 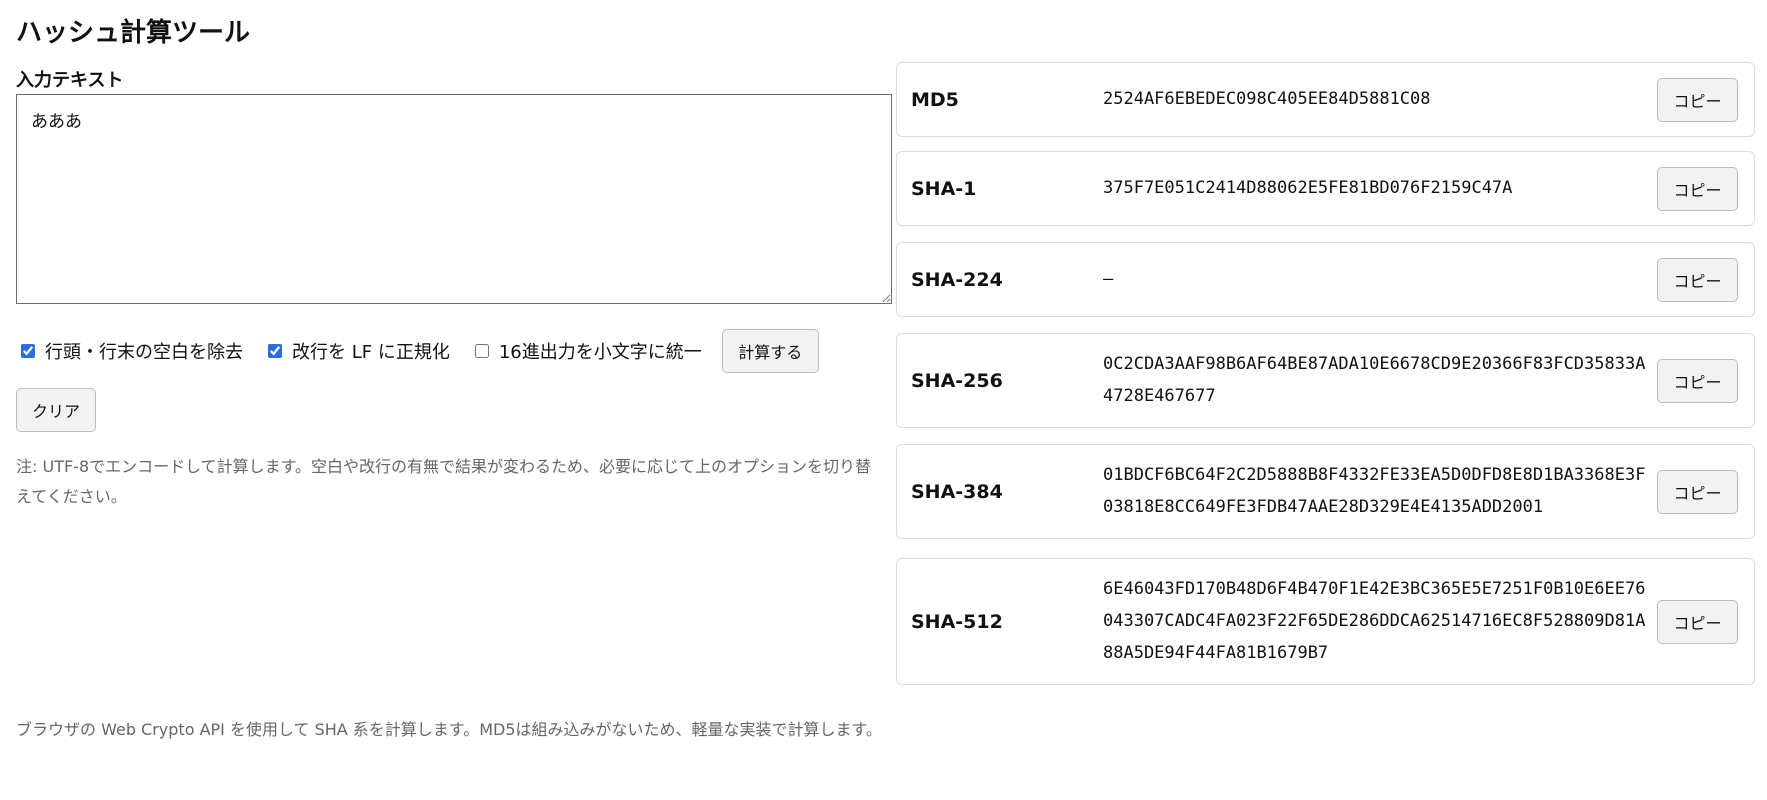 What do you see at coordinates (944, 188) in the screenshot?
I see `algorithm-name: SHA-1` at bounding box center [944, 188].